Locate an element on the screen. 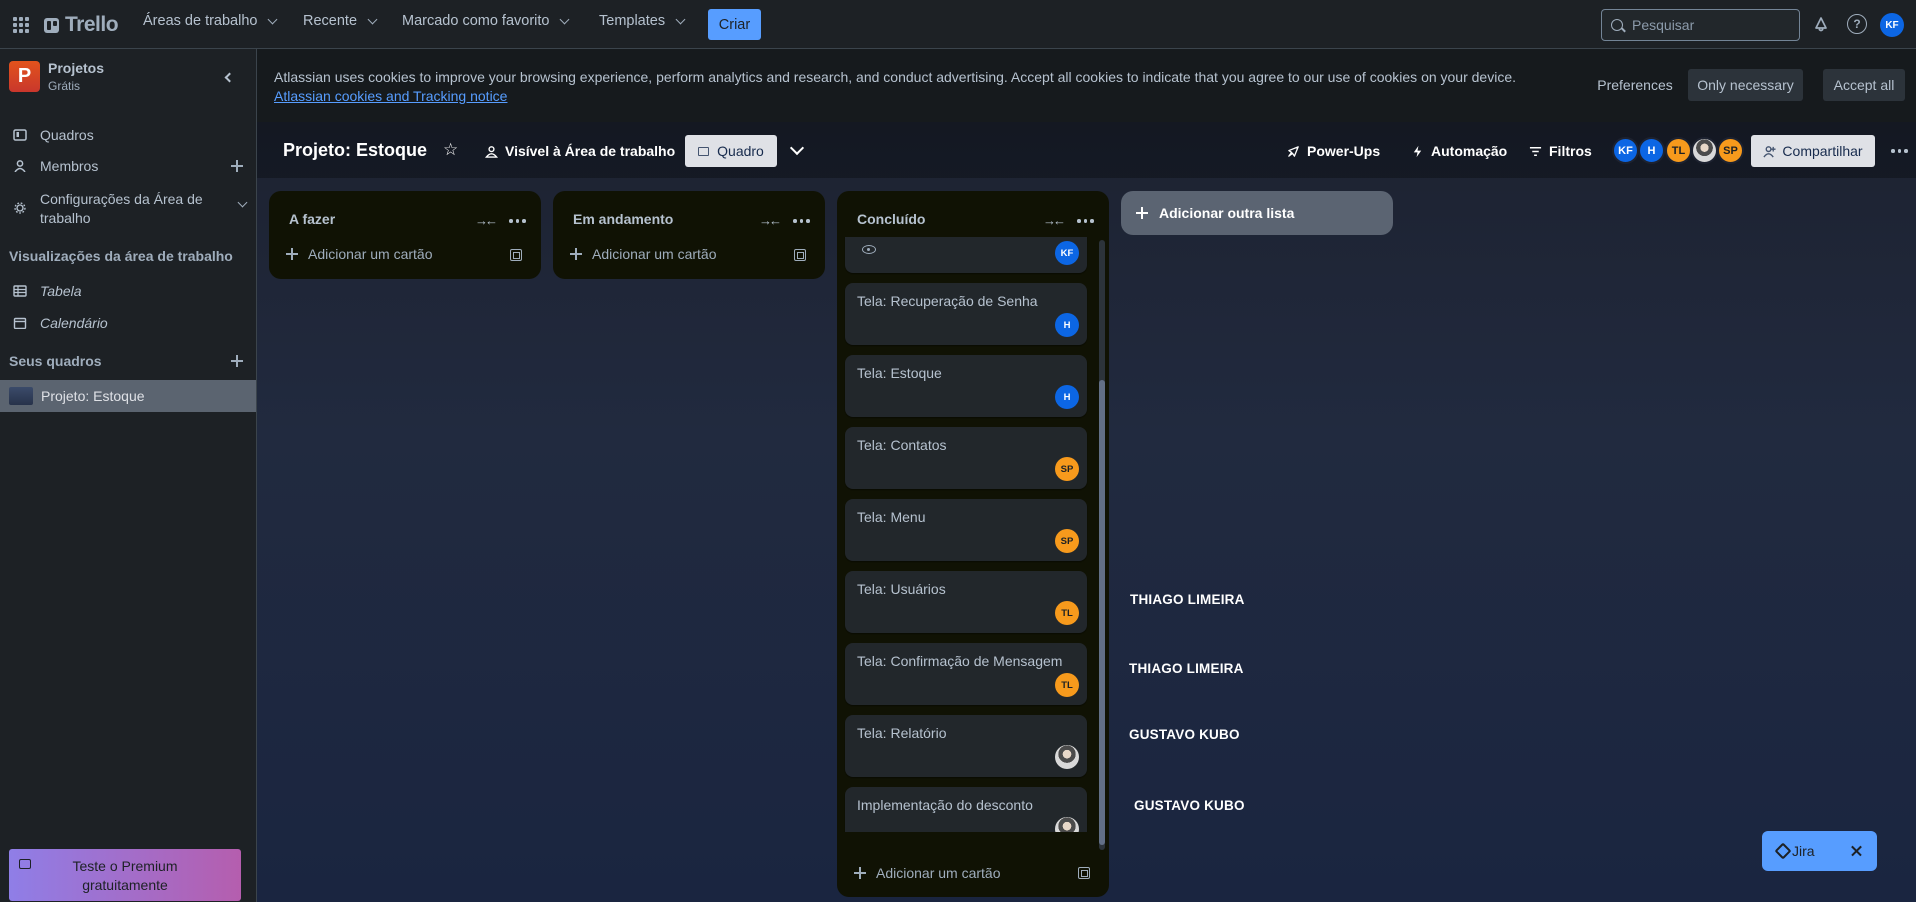 This screenshot has width=1916, height=902. create-button: Criar is located at coordinates (734, 24).